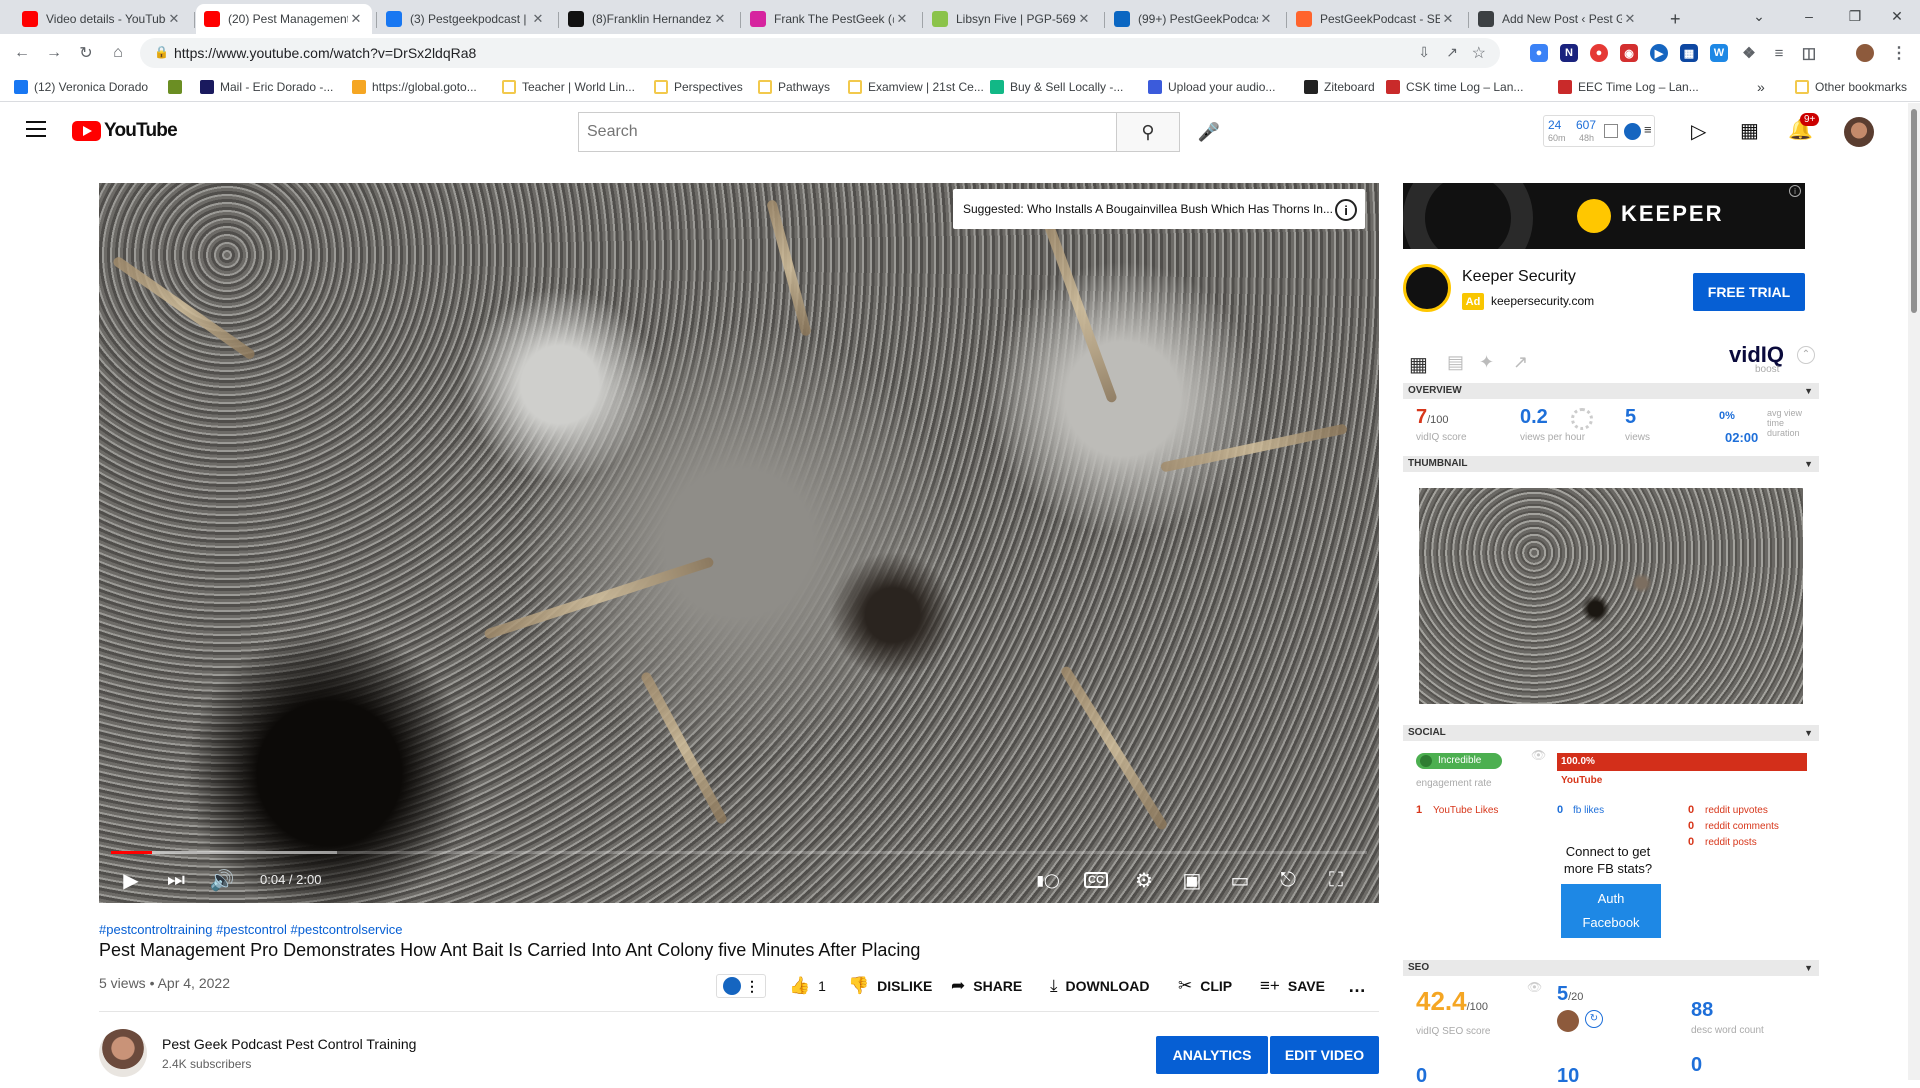  I want to click on edit-video-button: EDIT VIDEO, so click(1324, 1055).